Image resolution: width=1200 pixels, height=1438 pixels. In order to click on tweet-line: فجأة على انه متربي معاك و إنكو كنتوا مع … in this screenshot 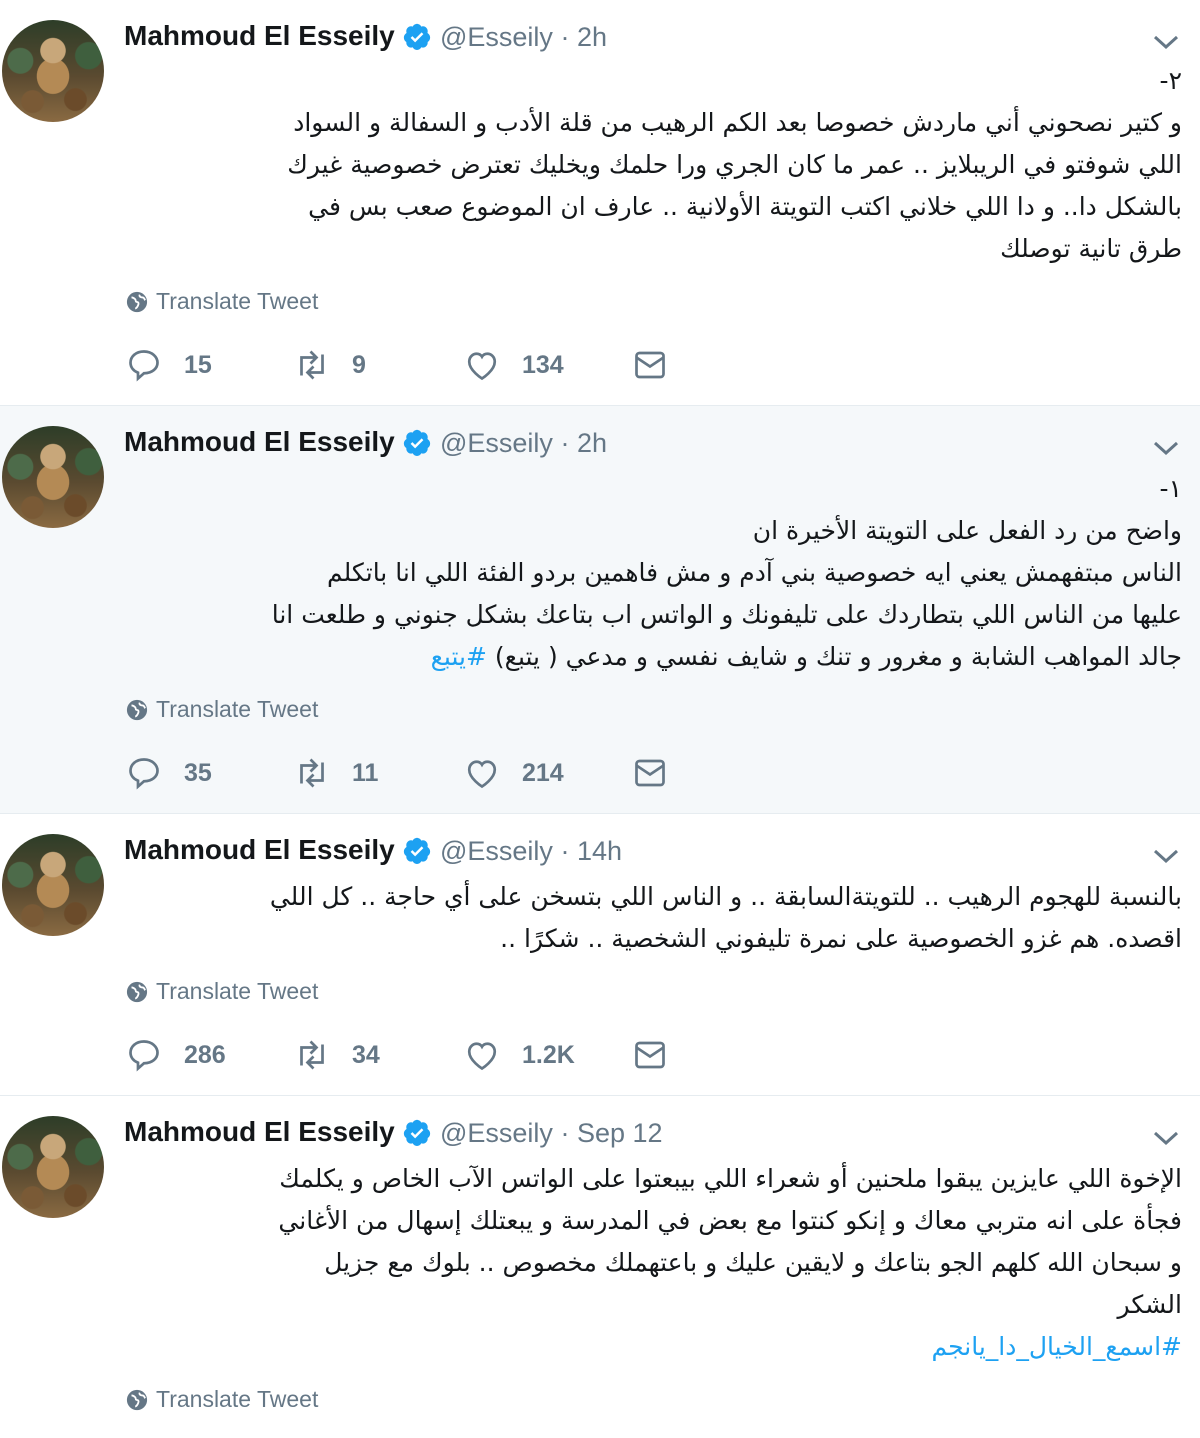, I will do `click(730, 1220)`.